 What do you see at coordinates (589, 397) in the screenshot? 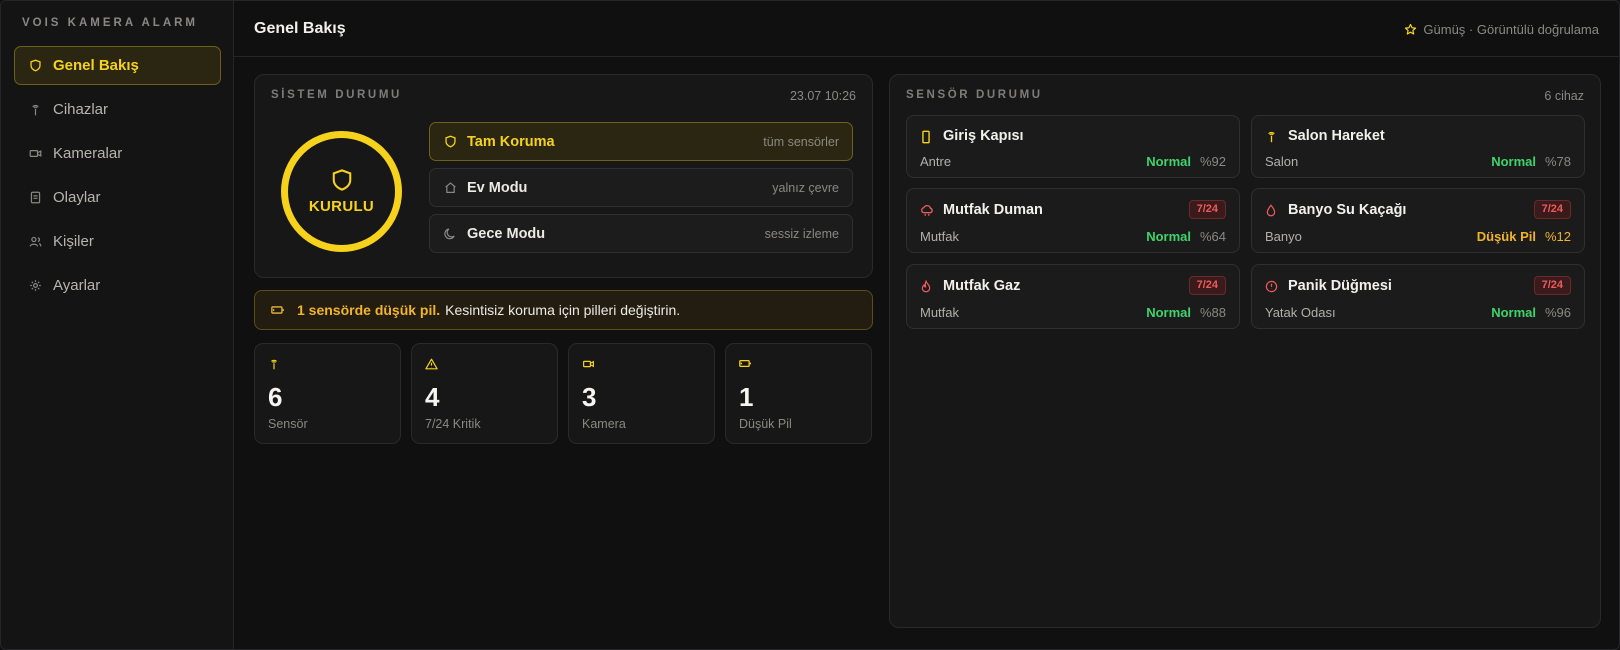
I see `stat-value: 3` at bounding box center [589, 397].